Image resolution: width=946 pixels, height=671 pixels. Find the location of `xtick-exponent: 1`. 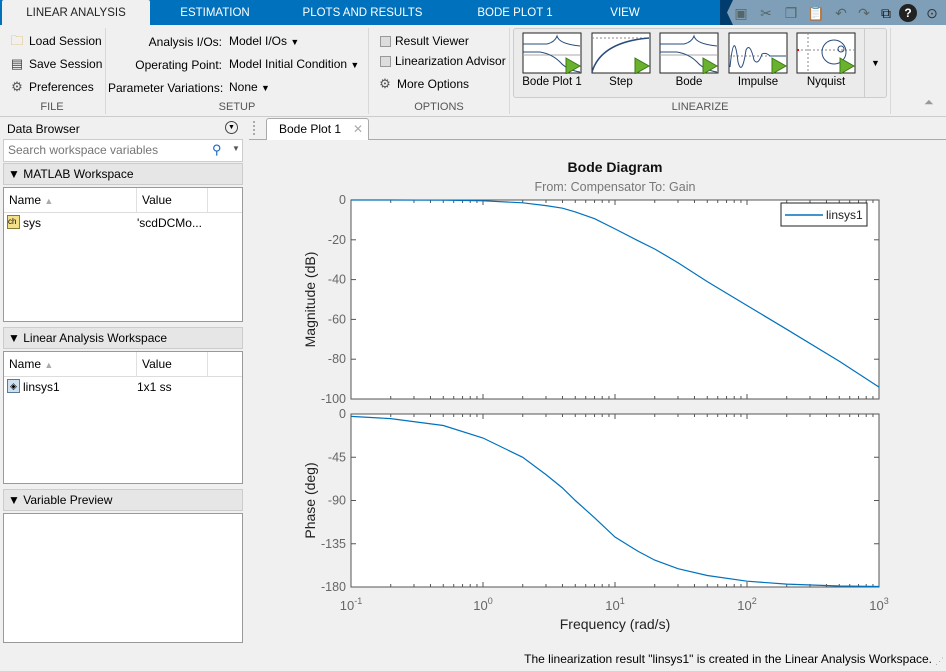

xtick-exponent: 1 is located at coordinates (622, 601).